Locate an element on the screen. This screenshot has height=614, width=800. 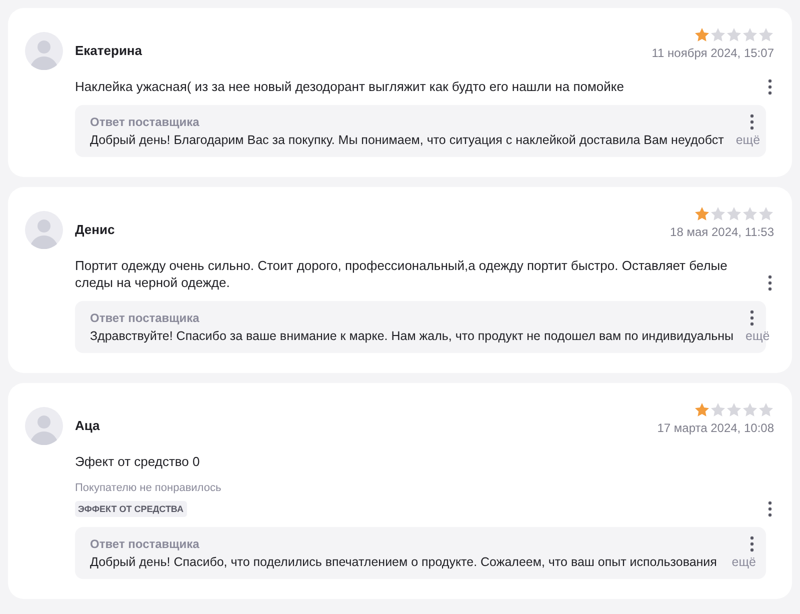
reply-text: Добрый день! Спасибо, что поделились впечатлением о продукте. Сожалеем, что ваш опыт использования is located at coordinates (404, 562).